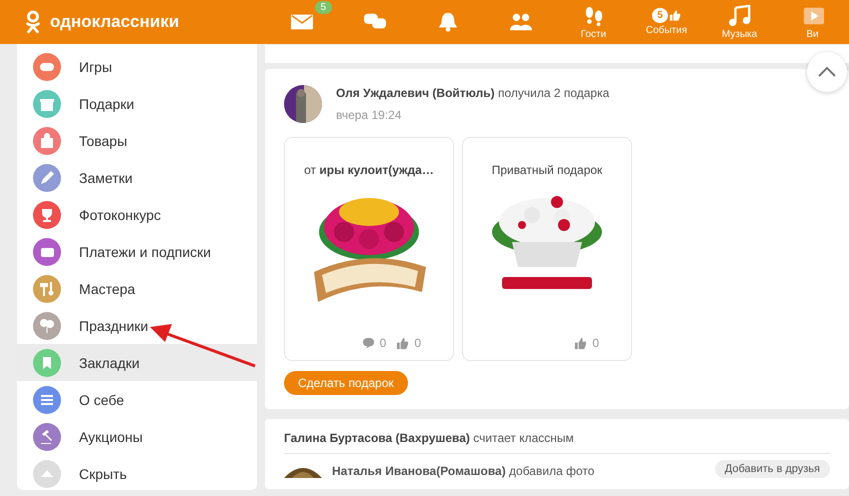  I want to click on sidebar-item: О себе, so click(137, 399).